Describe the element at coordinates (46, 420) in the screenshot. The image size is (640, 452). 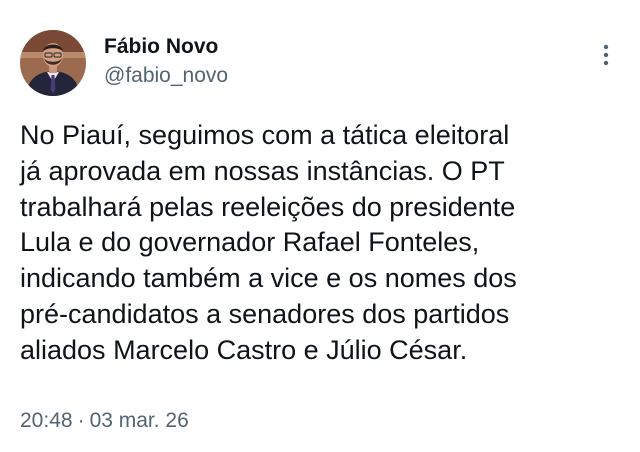
I see `tweet-time: 20:48` at that location.